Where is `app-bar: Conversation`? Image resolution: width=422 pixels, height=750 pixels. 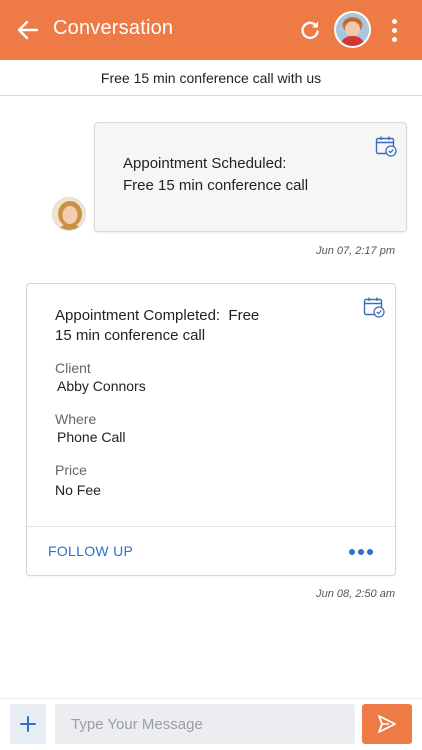
app-bar: Conversation is located at coordinates (211, 30).